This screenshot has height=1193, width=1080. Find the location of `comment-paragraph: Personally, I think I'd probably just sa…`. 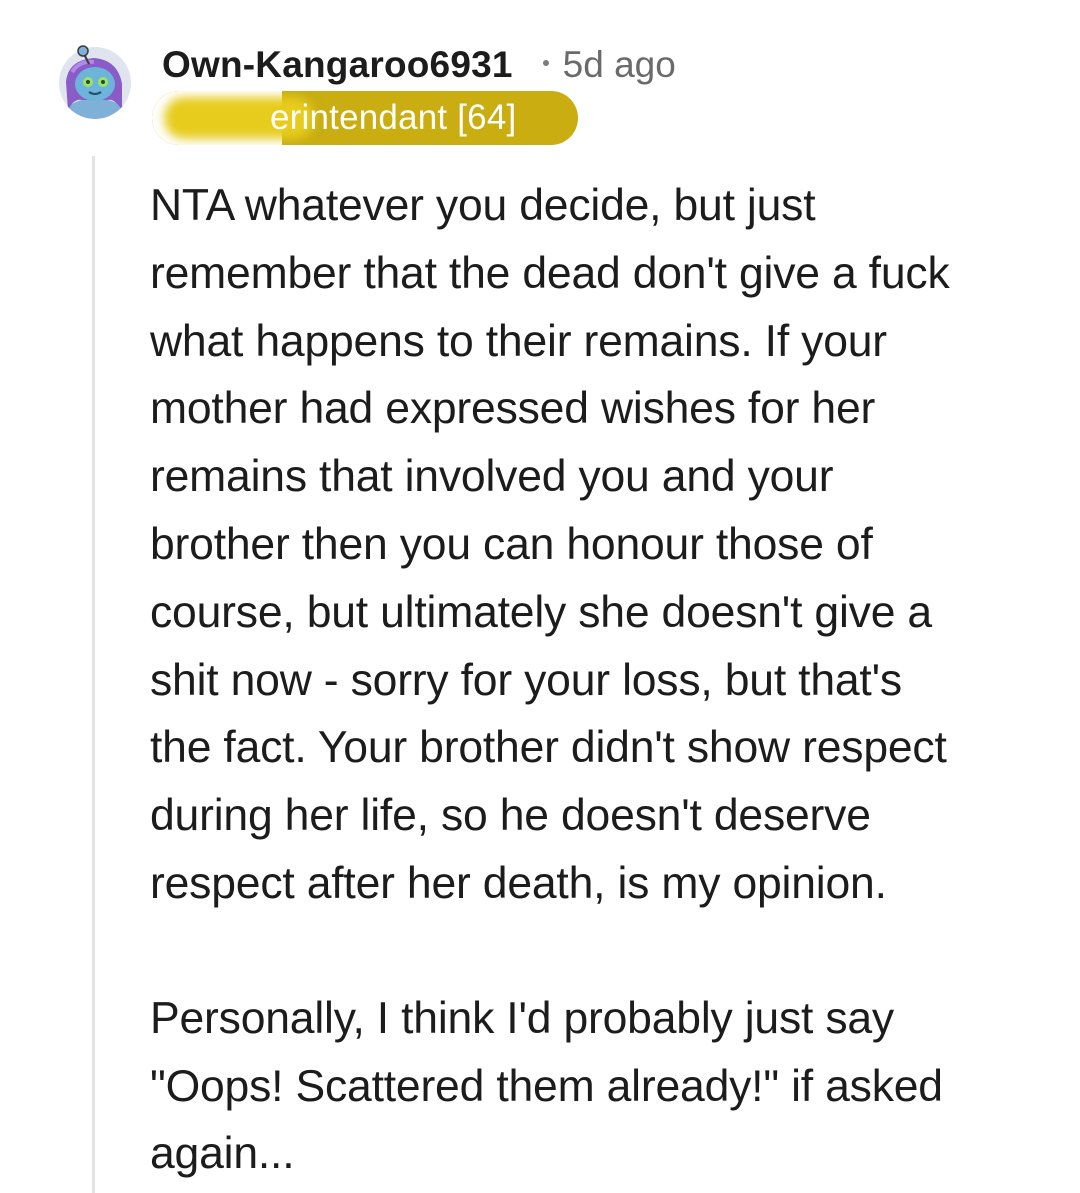

comment-paragraph: Personally, I think I'd probably just sa… is located at coordinates (546, 1086).